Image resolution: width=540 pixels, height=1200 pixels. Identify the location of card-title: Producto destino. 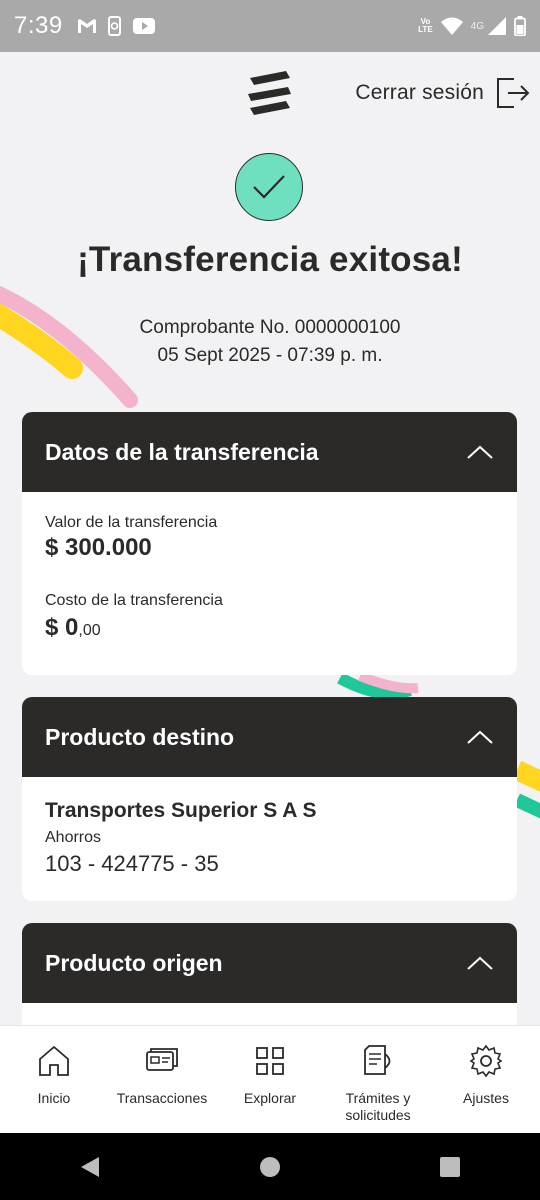
(140, 736).